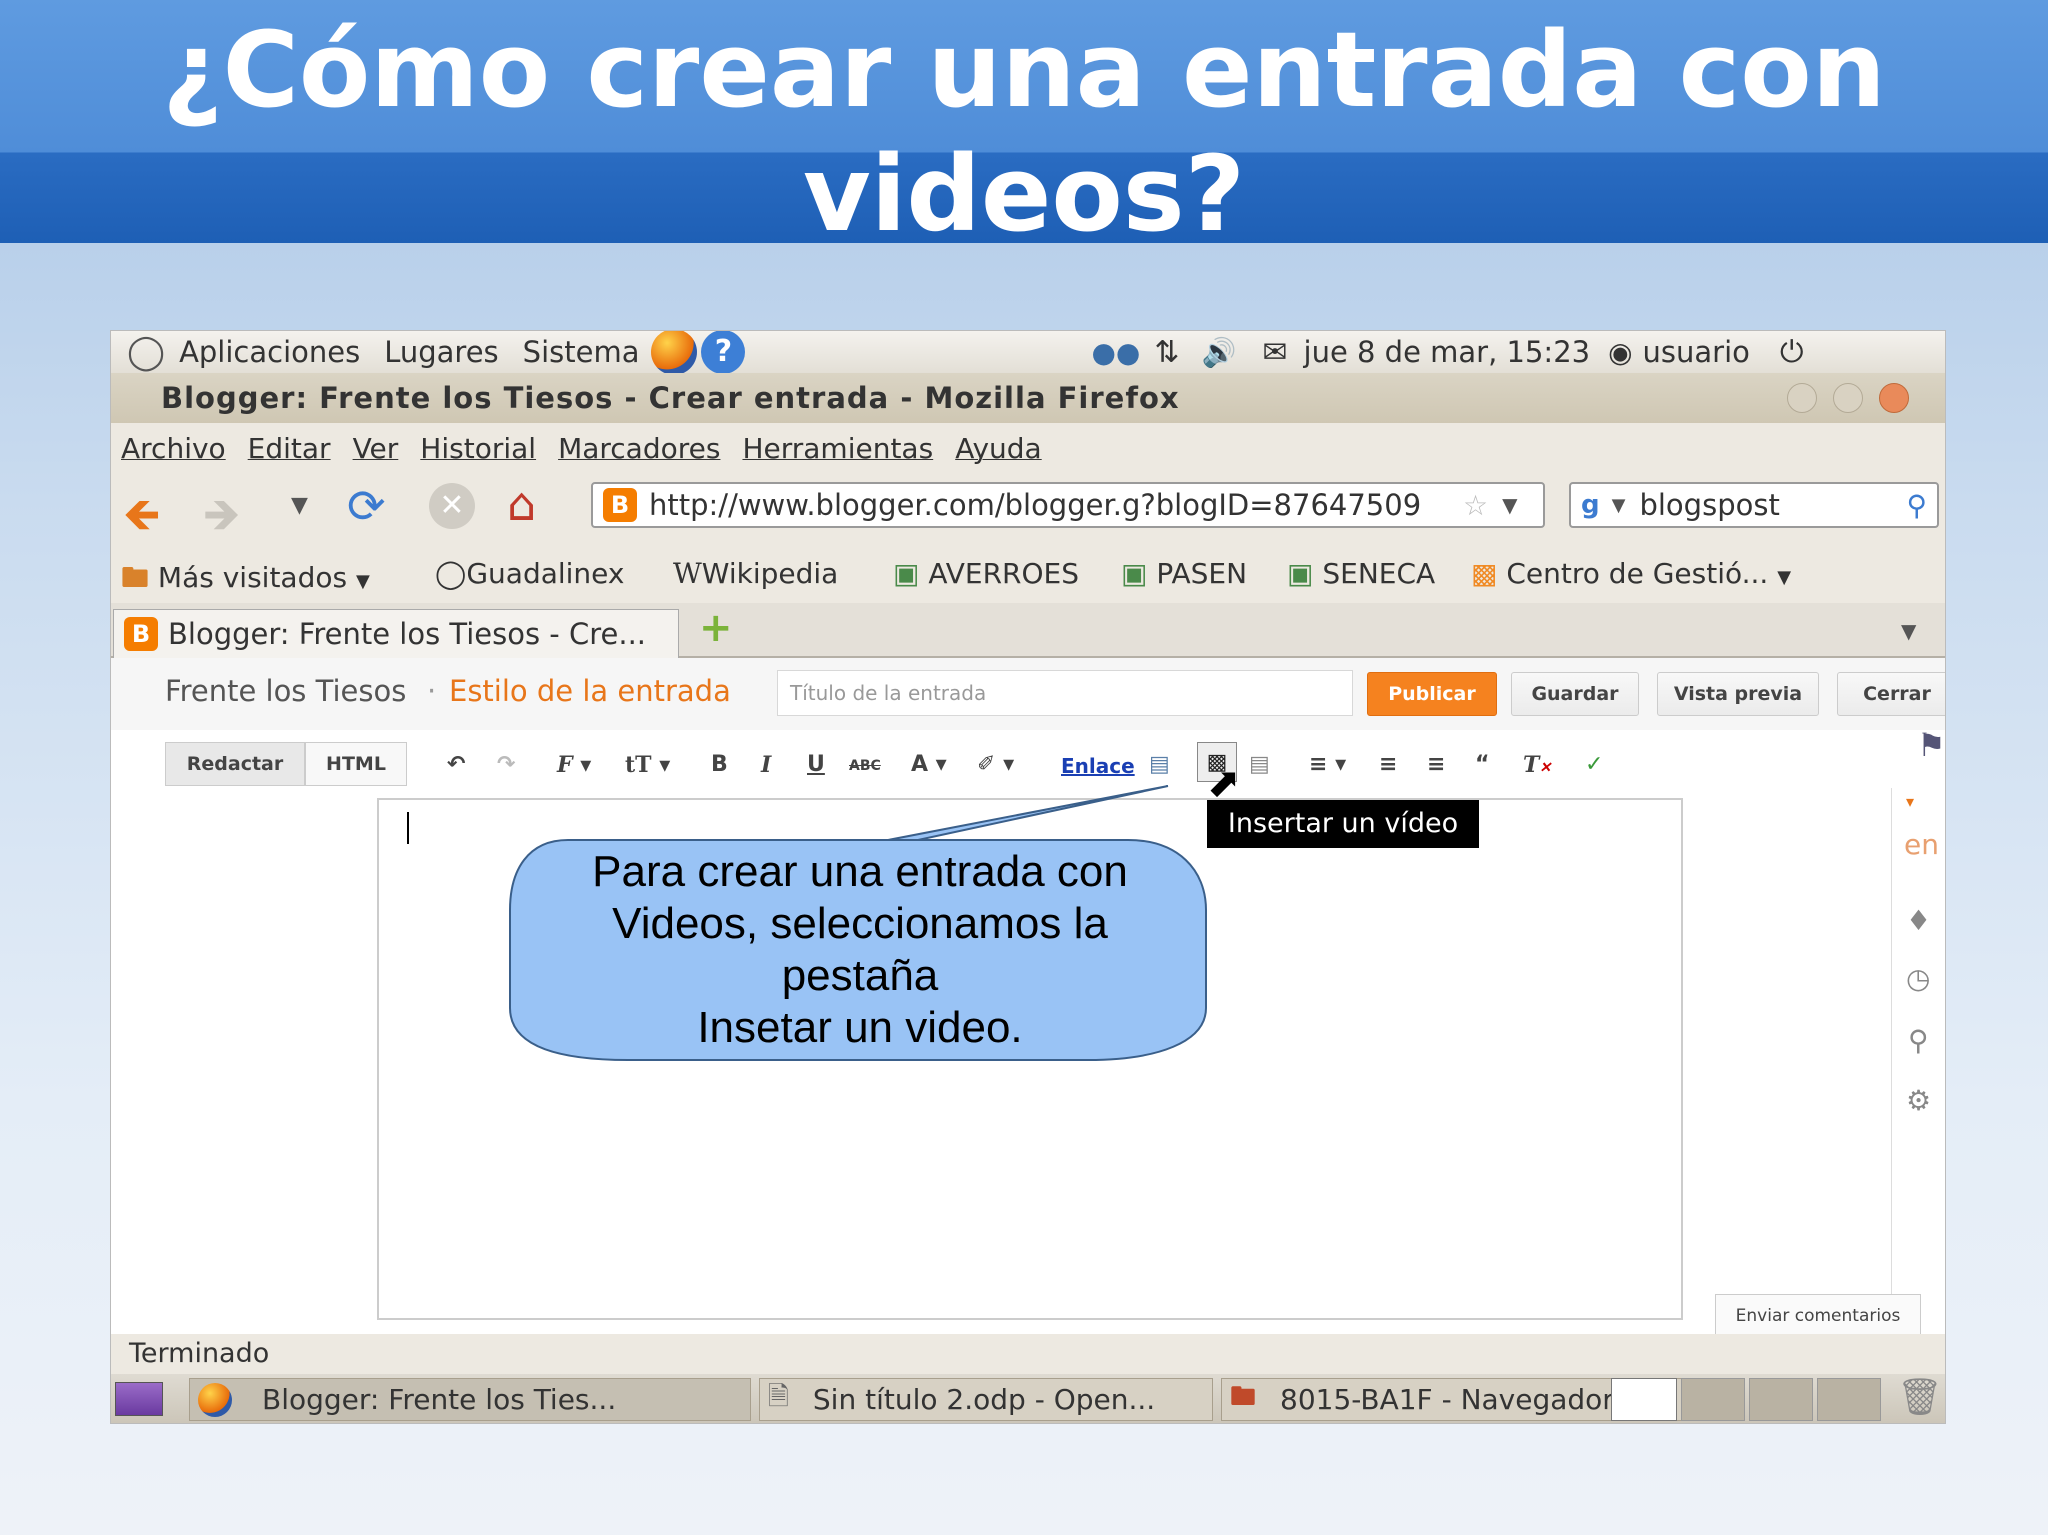  I want to click on tab-list-dropdown-icon: ▼, so click(1908, 631).